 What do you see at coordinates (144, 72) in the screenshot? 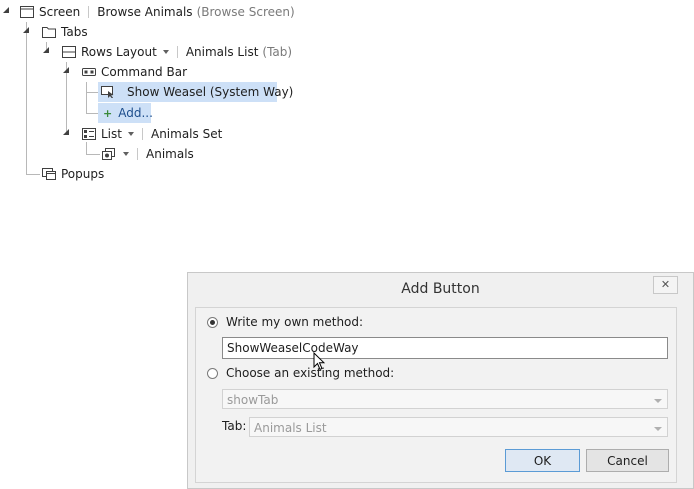
I see `tree-item-label: Command Bar` at bounding box center [144, 72].